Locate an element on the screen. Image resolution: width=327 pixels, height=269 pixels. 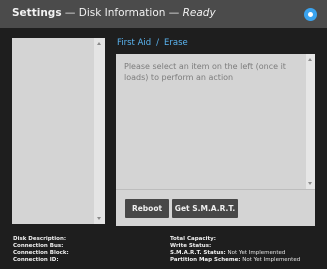
info-row-connection-bus: Connection Bus: is located at coordinates (38, 246).